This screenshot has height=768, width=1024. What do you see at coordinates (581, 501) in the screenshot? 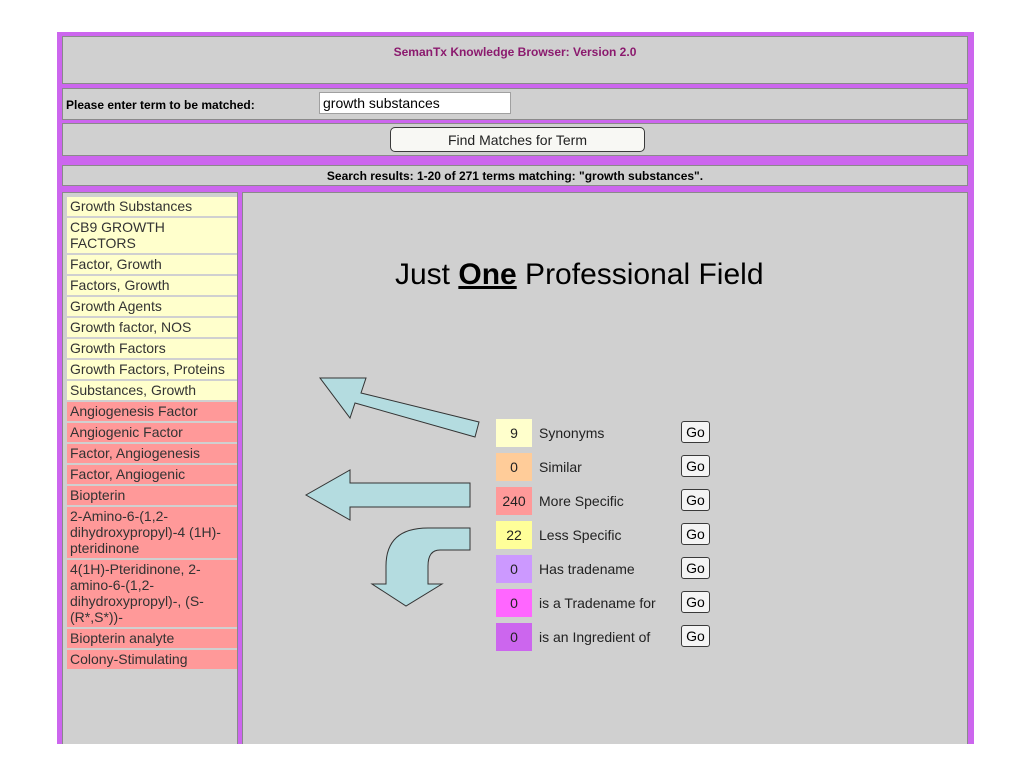
I see `category-label: More Specific` at bounding box center [581, 501].